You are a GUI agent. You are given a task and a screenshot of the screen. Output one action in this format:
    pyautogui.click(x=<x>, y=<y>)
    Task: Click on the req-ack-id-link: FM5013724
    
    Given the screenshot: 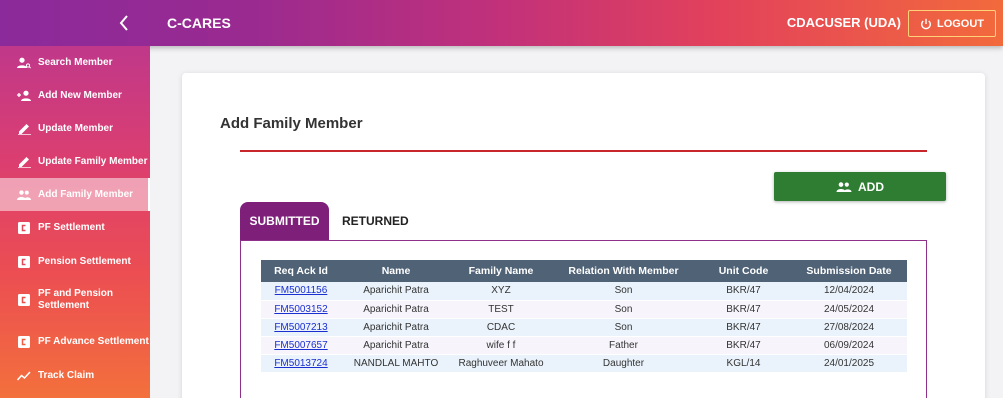 What is the action you would take?
    pyautogui.click(x=300, y=363)
    